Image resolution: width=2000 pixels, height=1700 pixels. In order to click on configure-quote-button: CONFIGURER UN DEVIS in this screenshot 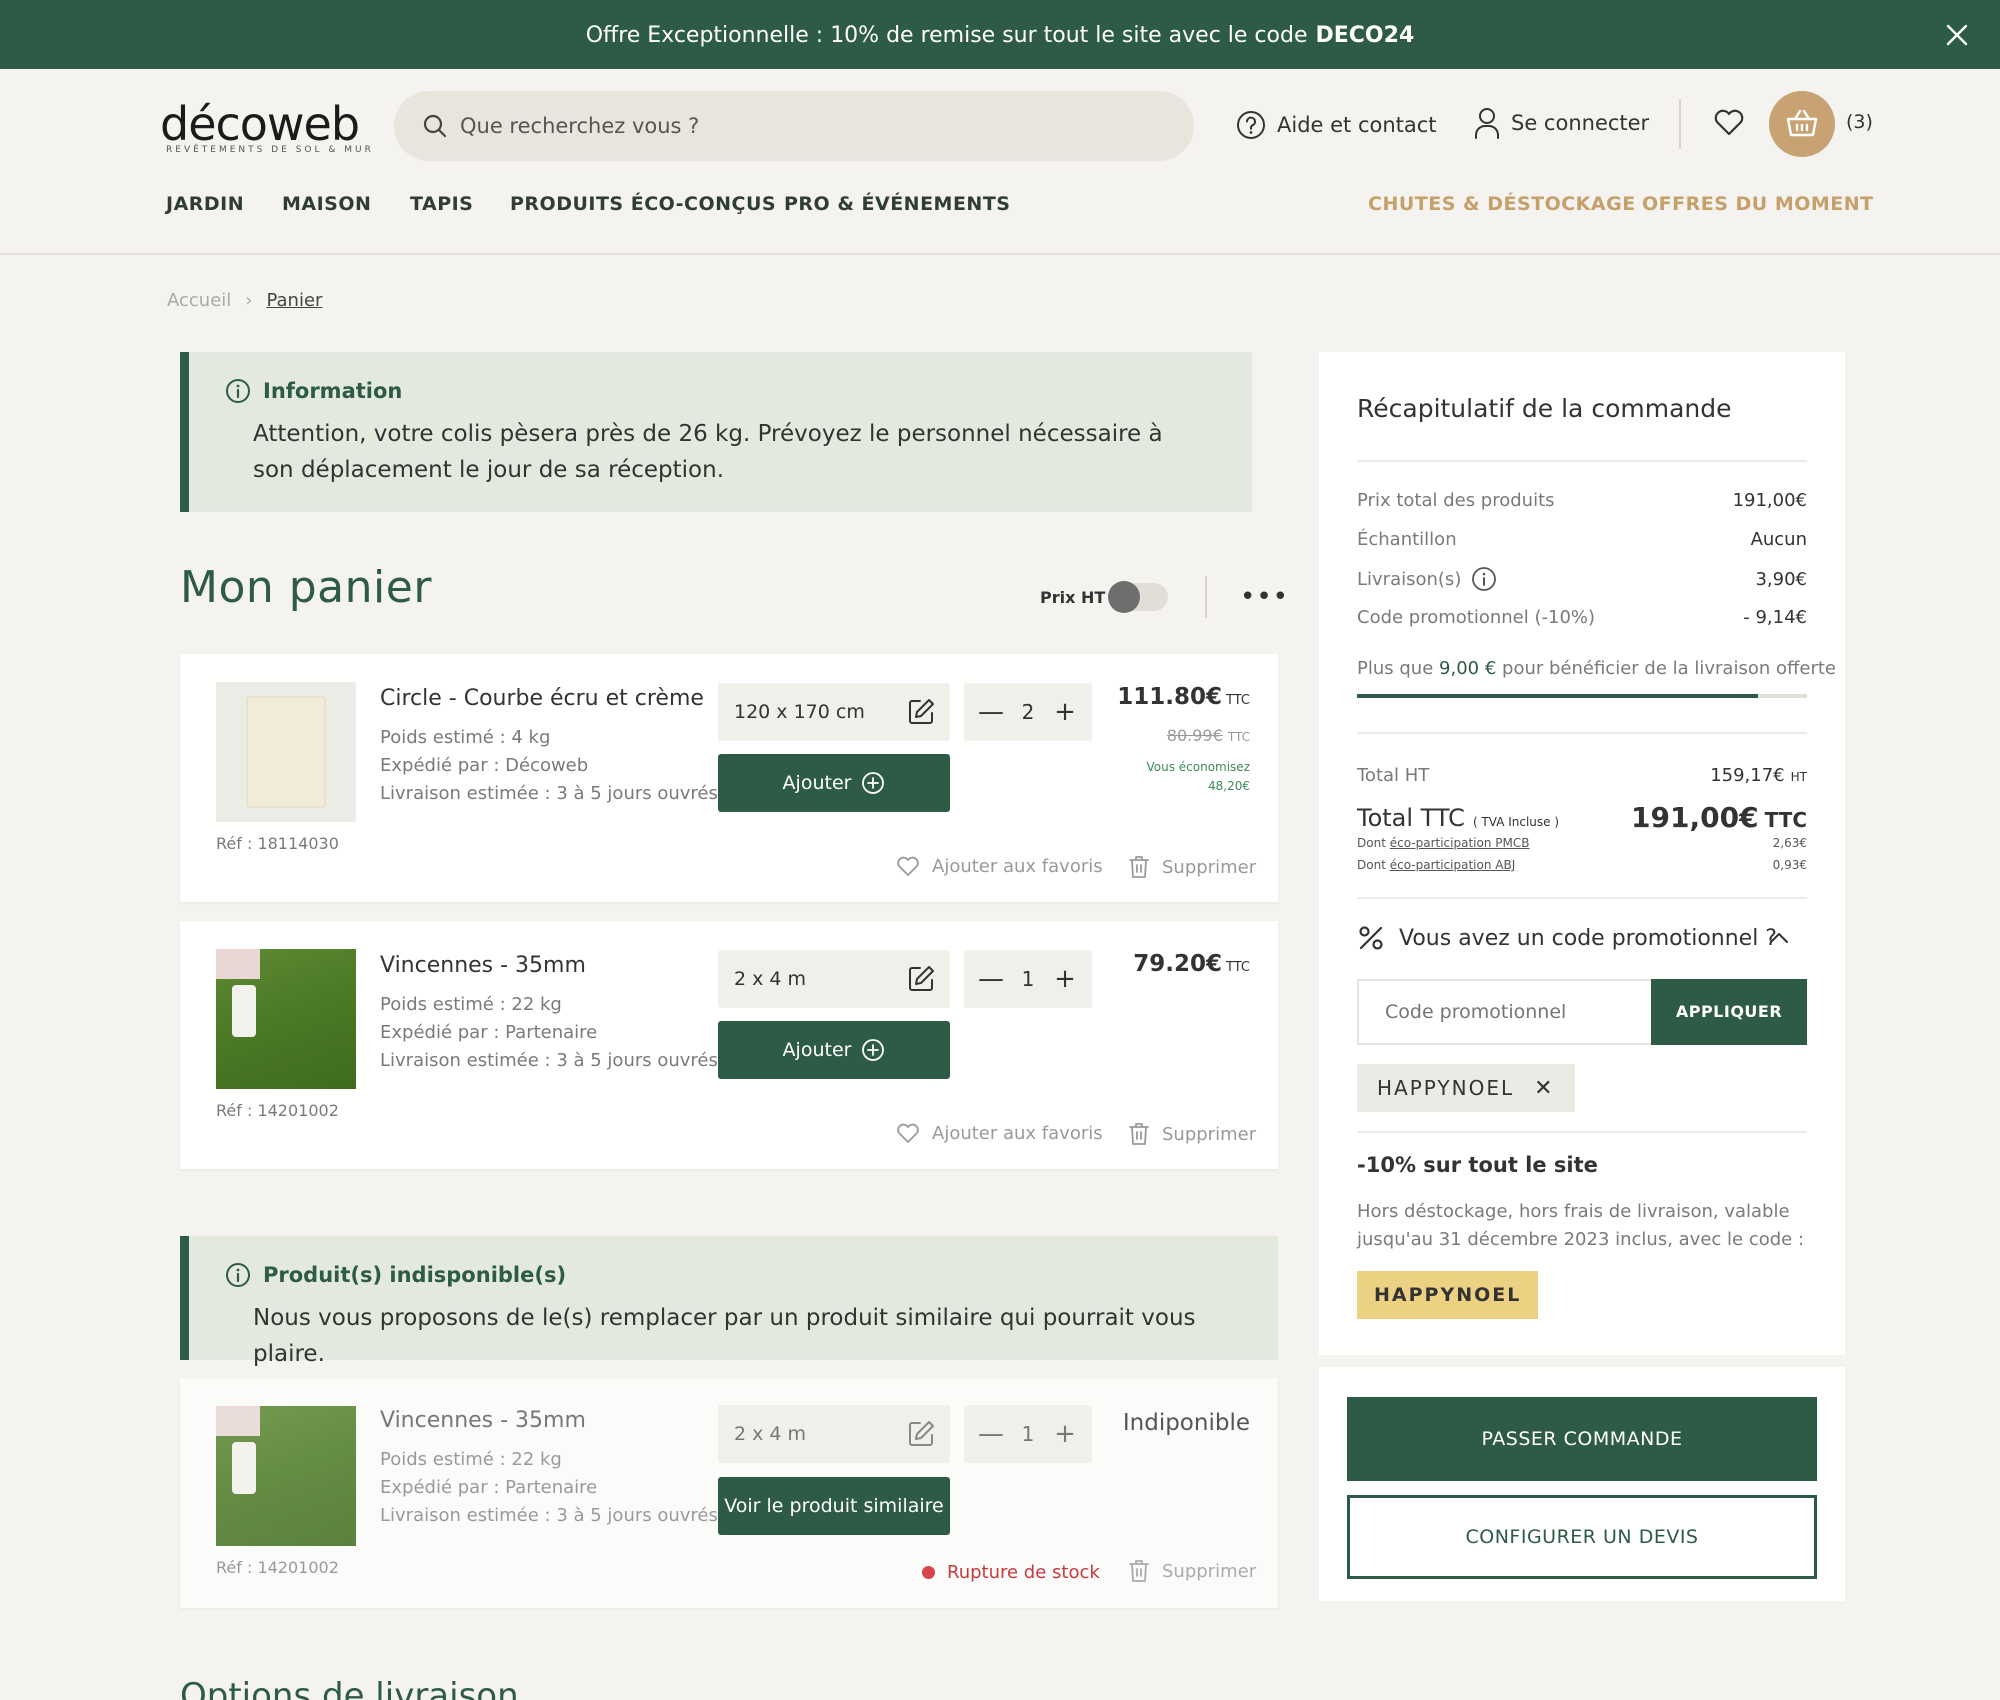, I will do `click(1582, 1537)`.